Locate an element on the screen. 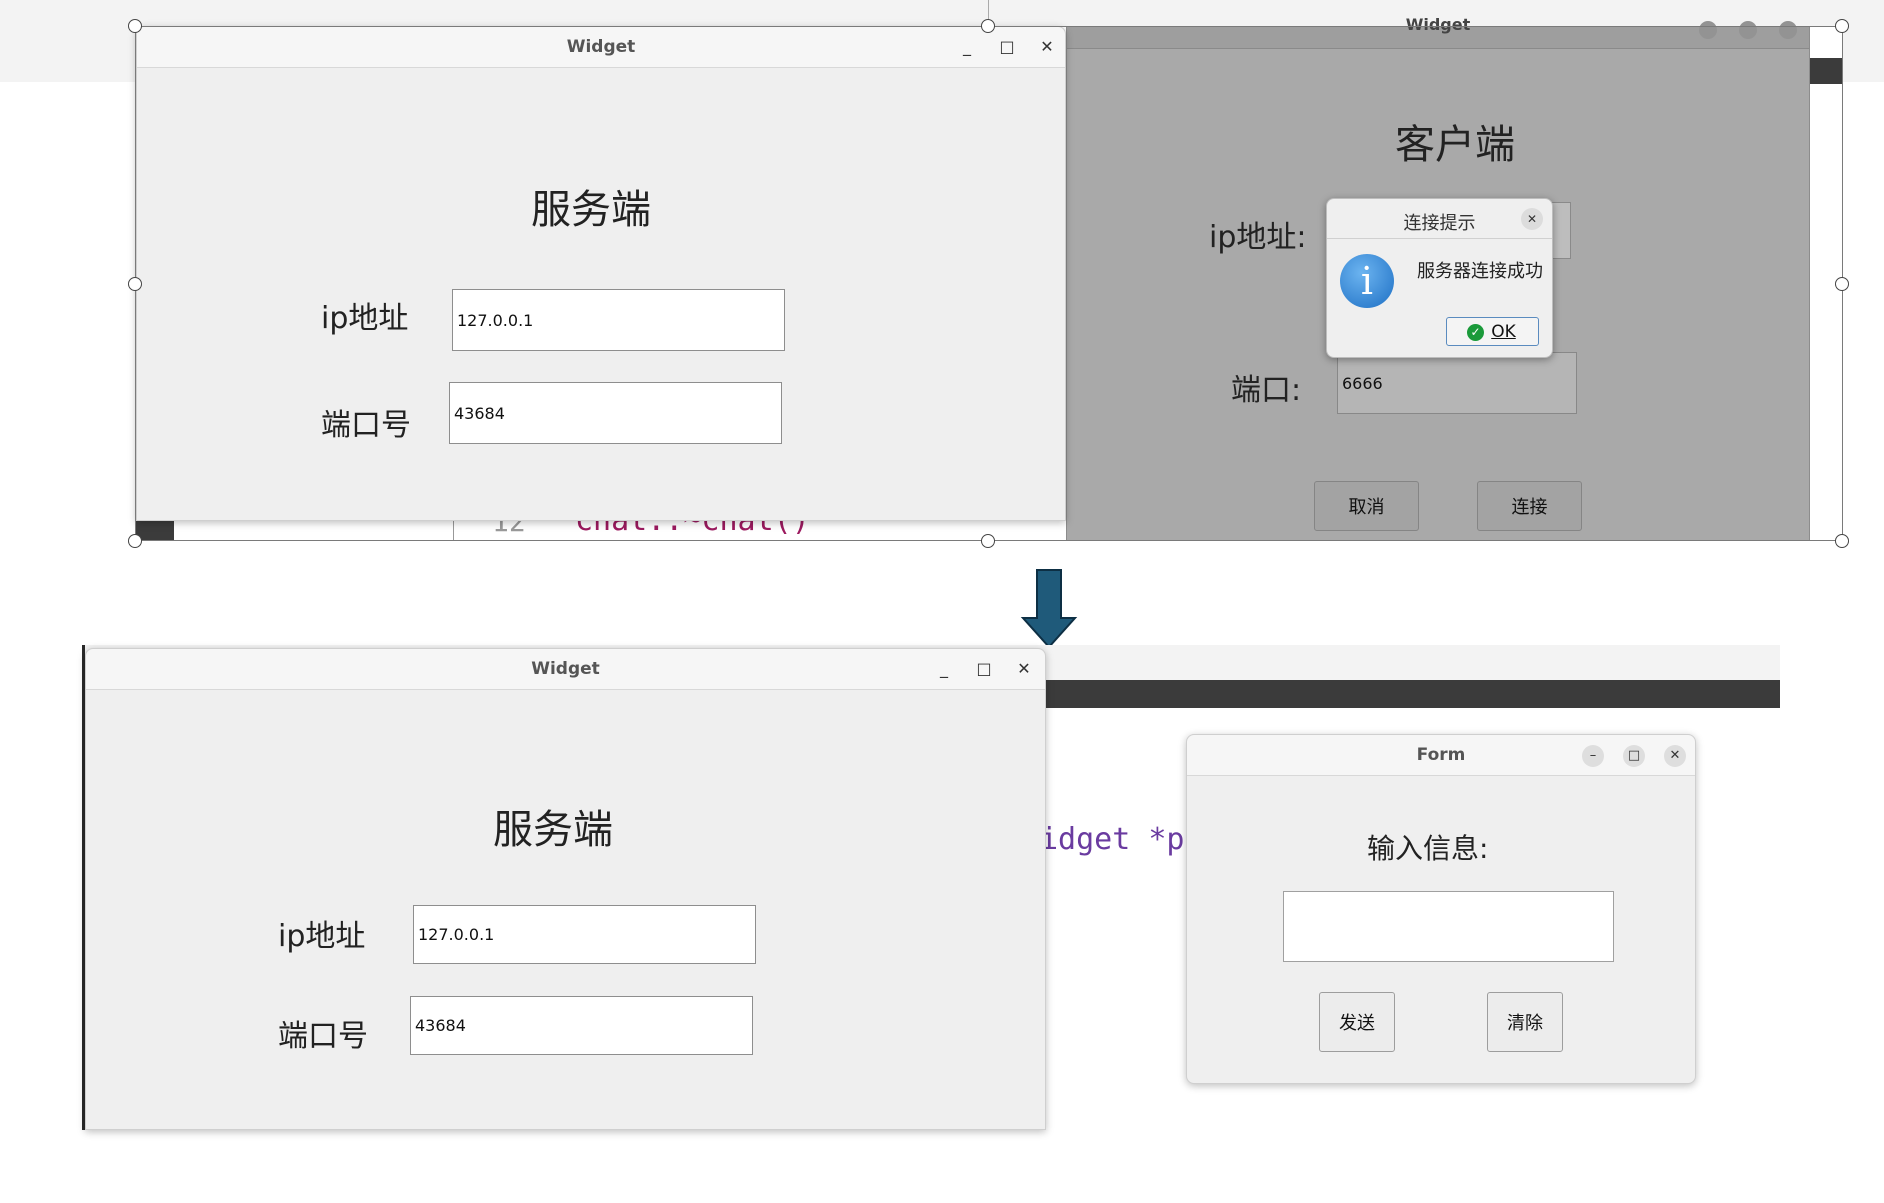 The width and height of the screenshot is (1884, 1203). code-fragment-bottom: idget *p is located at coordinates (1112, 839).